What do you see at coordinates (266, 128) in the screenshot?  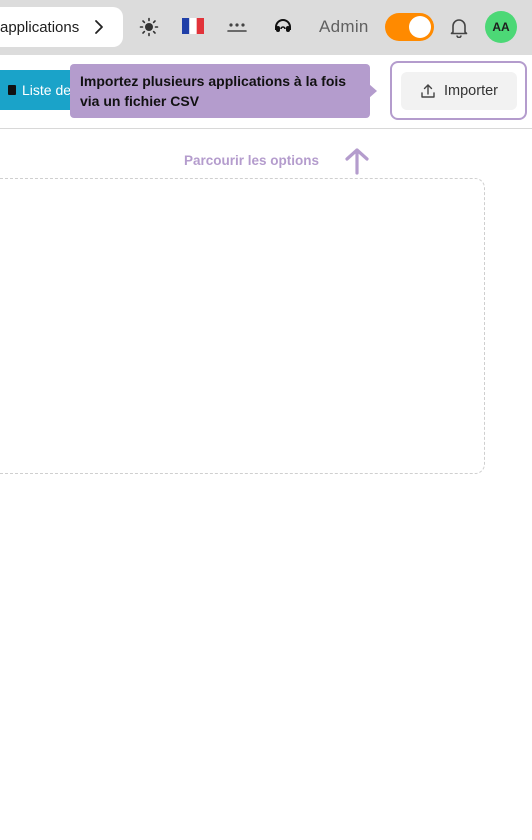 I see `header-divider` at bounding box center [266, 128].